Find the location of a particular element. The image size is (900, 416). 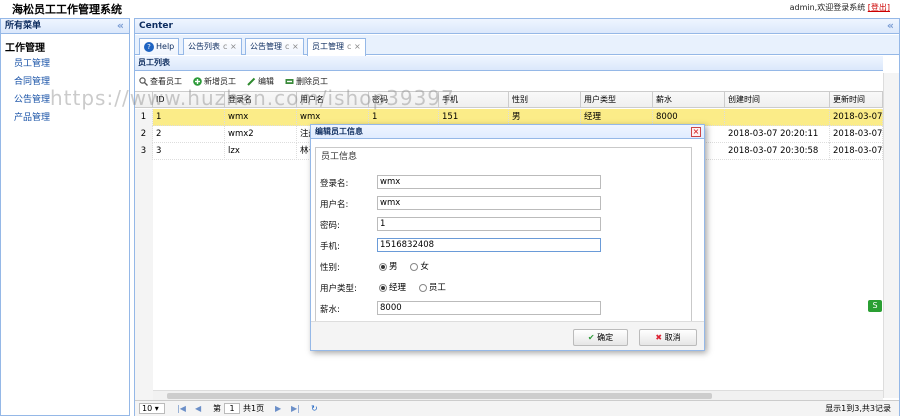

vertical-scrollbar is located at coordinates (891, 235).